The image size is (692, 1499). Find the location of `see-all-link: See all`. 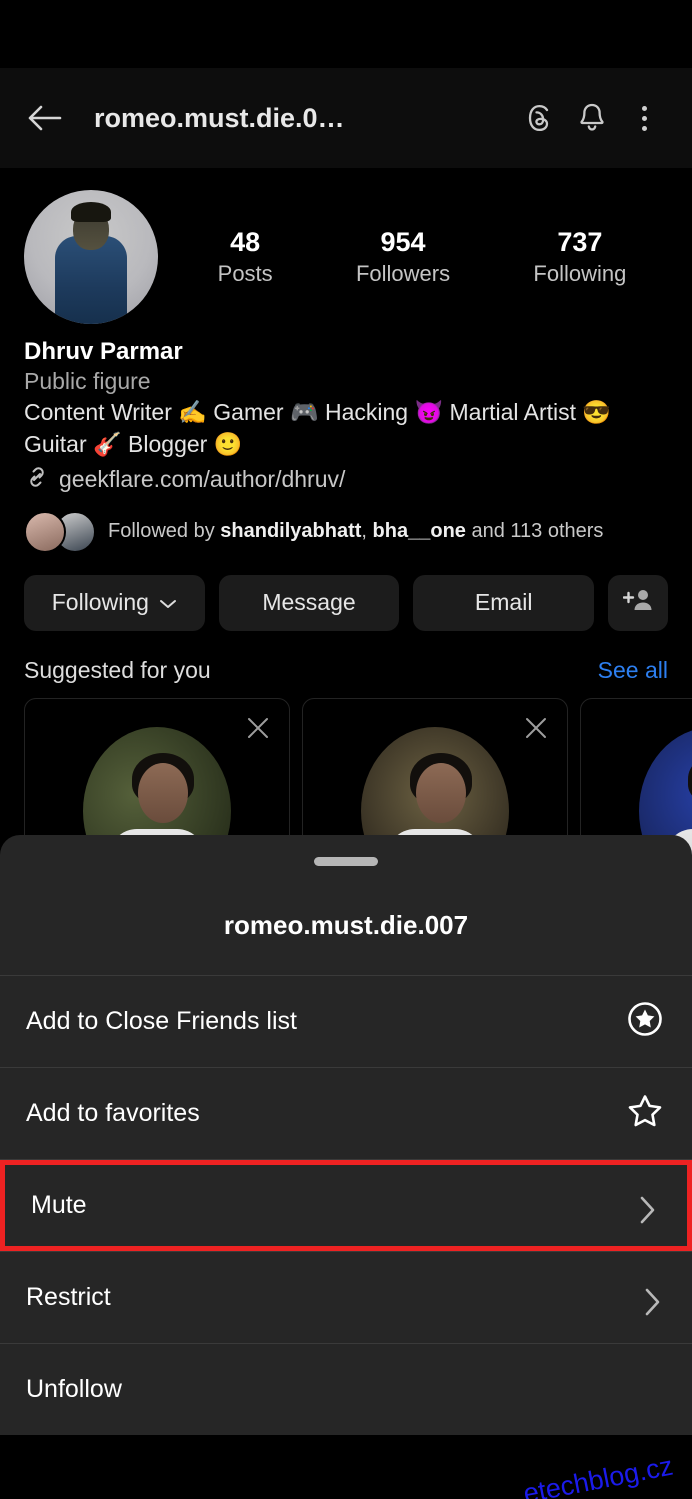

see-all-link: See all is located at coordinates (633, 670).